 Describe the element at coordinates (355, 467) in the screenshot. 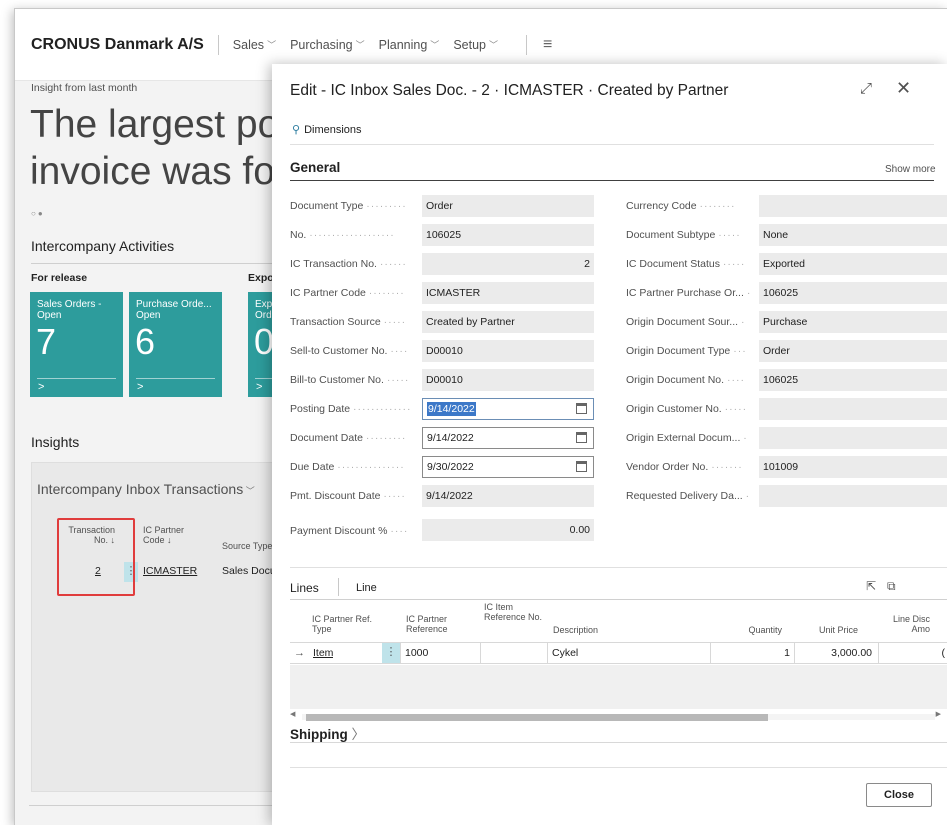

I see `field-label: Due Date ···············` at that location.